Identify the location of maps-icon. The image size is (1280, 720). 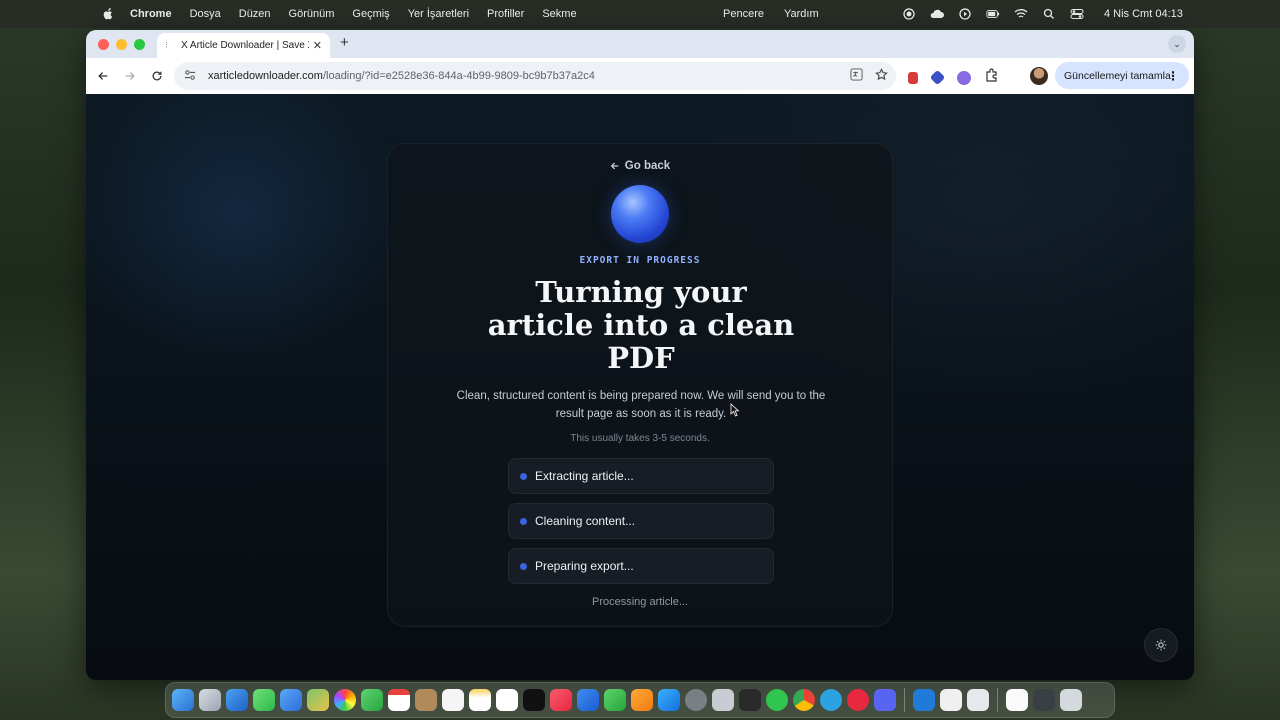
(318, 700).